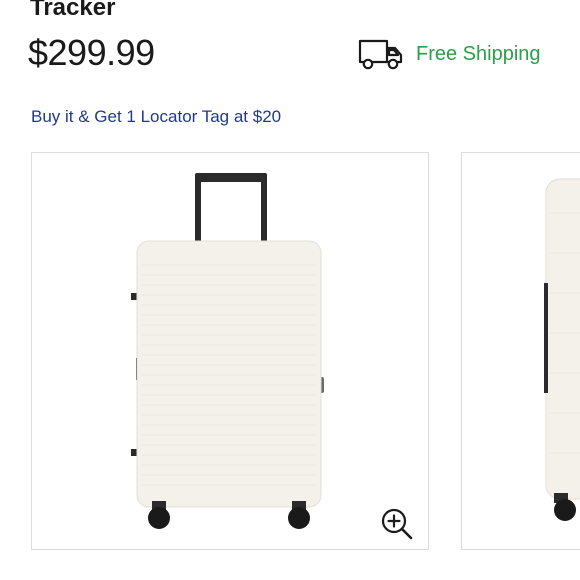 Image resolution: width=580 pixels, height=580 pixels. I want to click on locator-tag-promo-link: Buy it & Get 1 Locator Tag at $20, so click(156, 117).